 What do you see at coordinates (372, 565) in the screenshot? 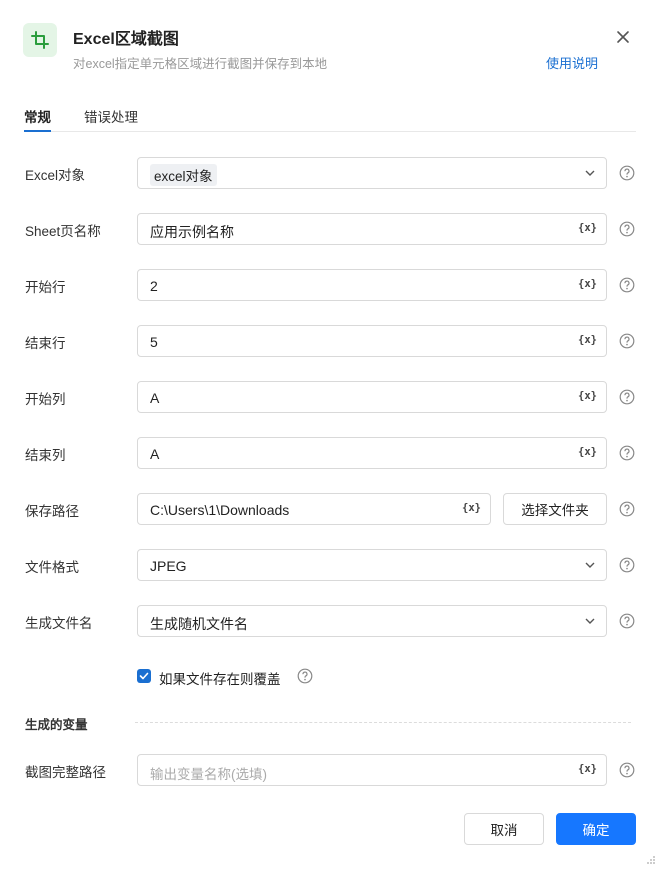
I see `file-format-select: JPEG` at bounding box center [372, 565].